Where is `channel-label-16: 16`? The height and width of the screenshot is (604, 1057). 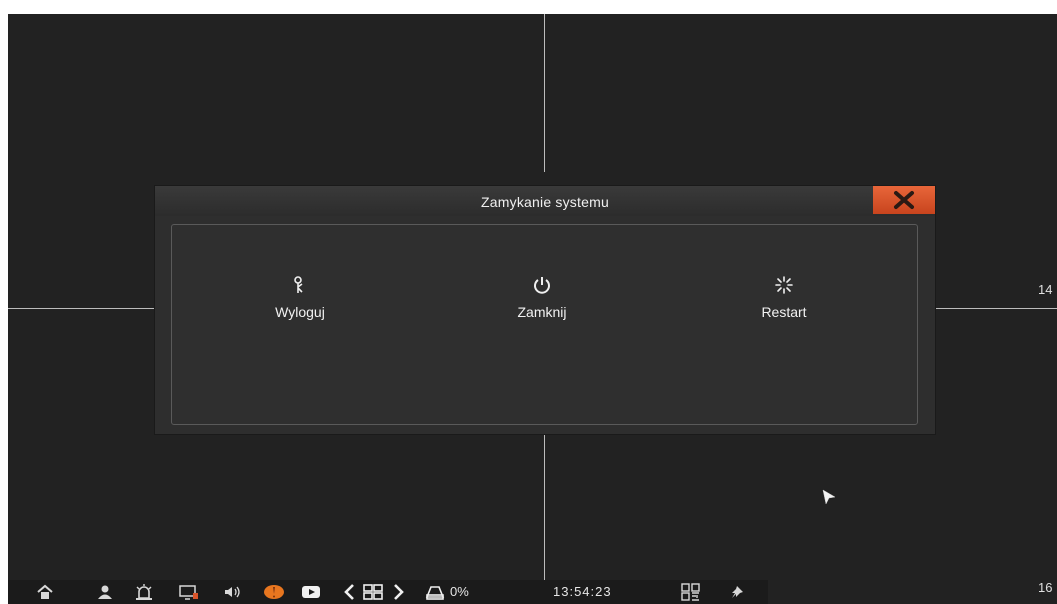
channel-label-16: 16 is located at coordinates (1045, 587).